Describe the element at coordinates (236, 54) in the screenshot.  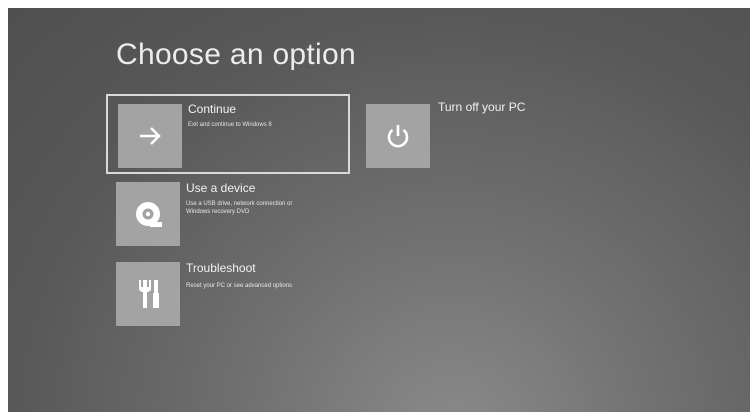
I see `page-title: Choose an option` at that location.